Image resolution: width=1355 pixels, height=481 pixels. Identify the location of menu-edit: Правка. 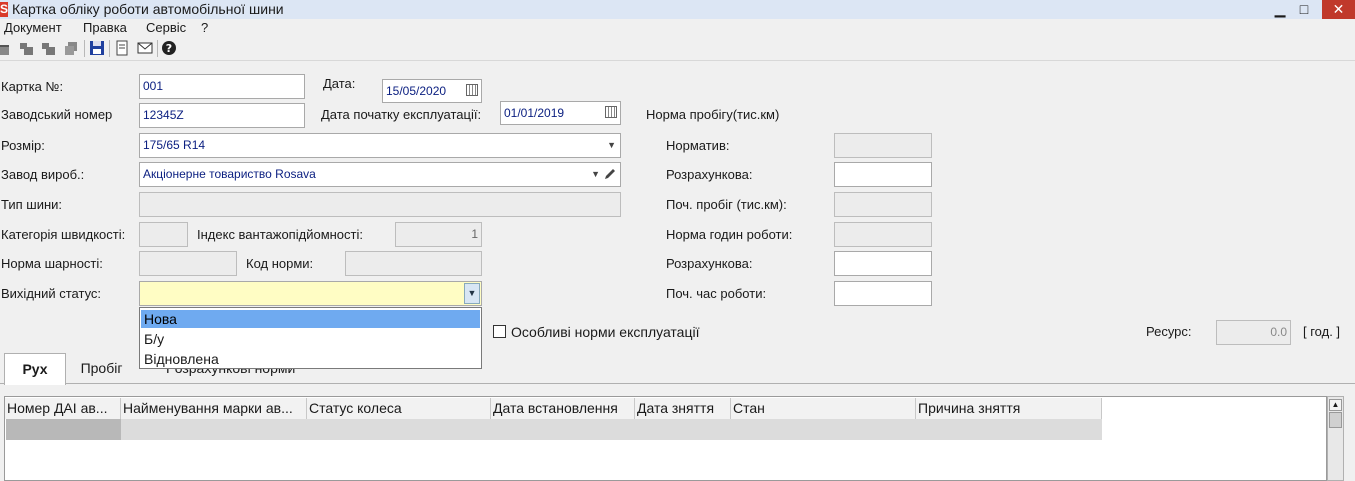
(105, 27).